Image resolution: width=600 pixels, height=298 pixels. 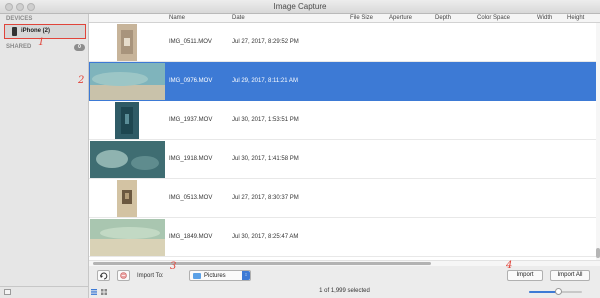 What do you see at coordinates (215, 276) in the screenshot?
I see `import-destination-value: Pictures` at bounding box center [215, 276].